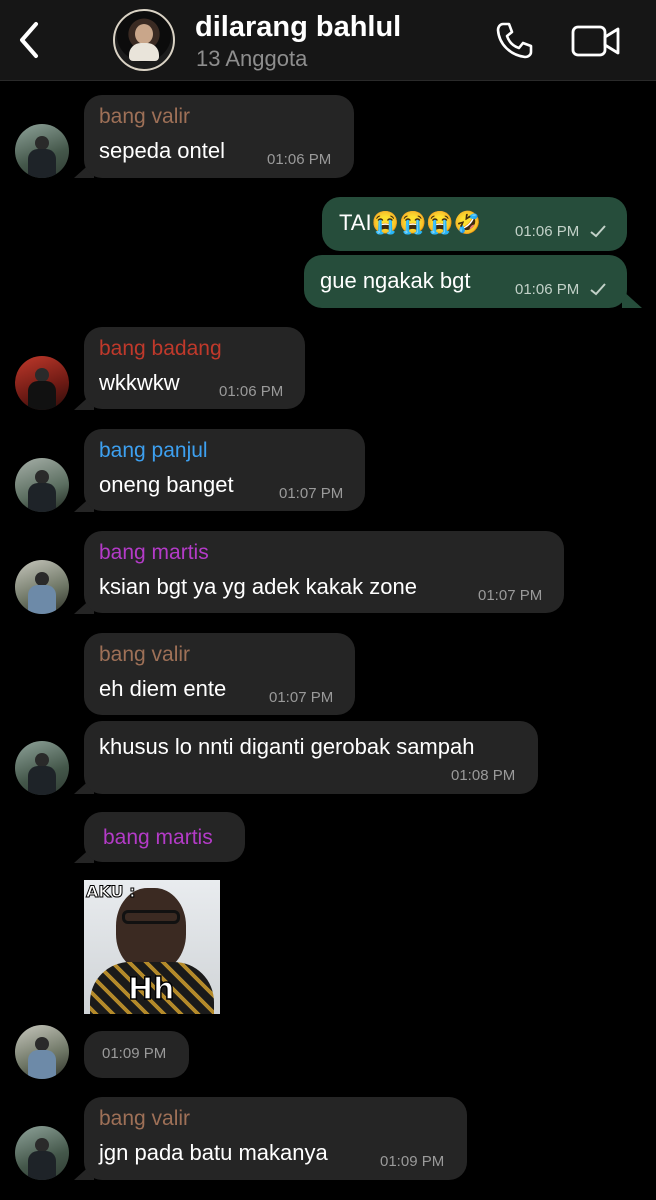  What do you see at coordinates (162, 150) in the screenshot?
I see `message-text: sepeda ontel` at bounding box center [162, 150].